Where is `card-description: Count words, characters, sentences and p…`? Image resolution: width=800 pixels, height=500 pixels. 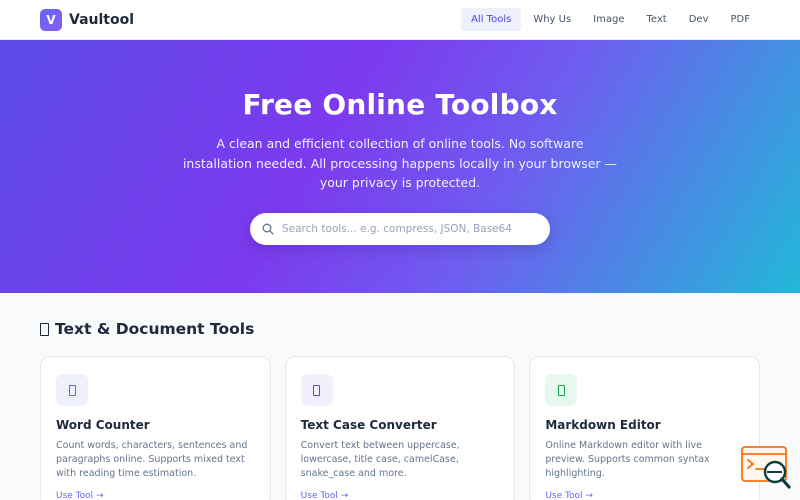
card-description: Count words, characters, sentences and p… is located at coordinates (152, 459).